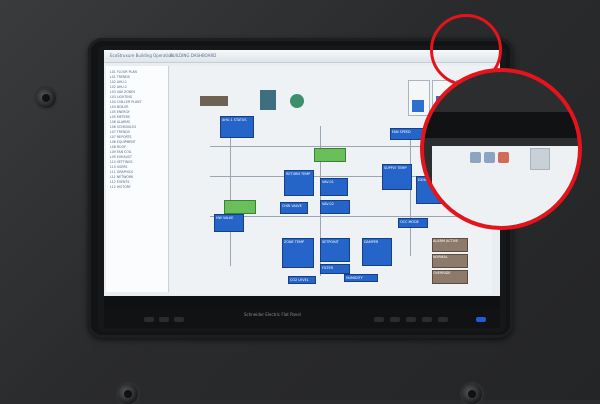  I want to click on window-thumbnail-icon, so click(540, 159).